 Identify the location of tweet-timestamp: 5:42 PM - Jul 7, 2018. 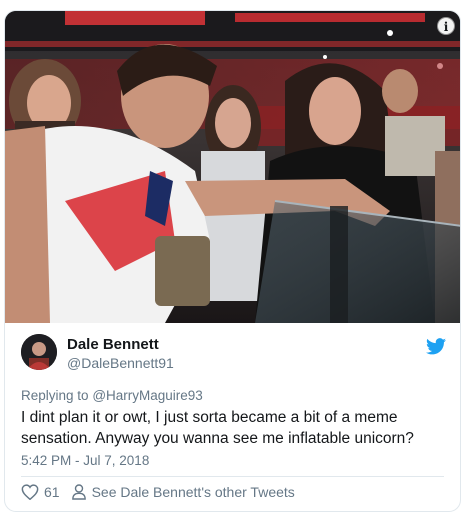
(85, 460).